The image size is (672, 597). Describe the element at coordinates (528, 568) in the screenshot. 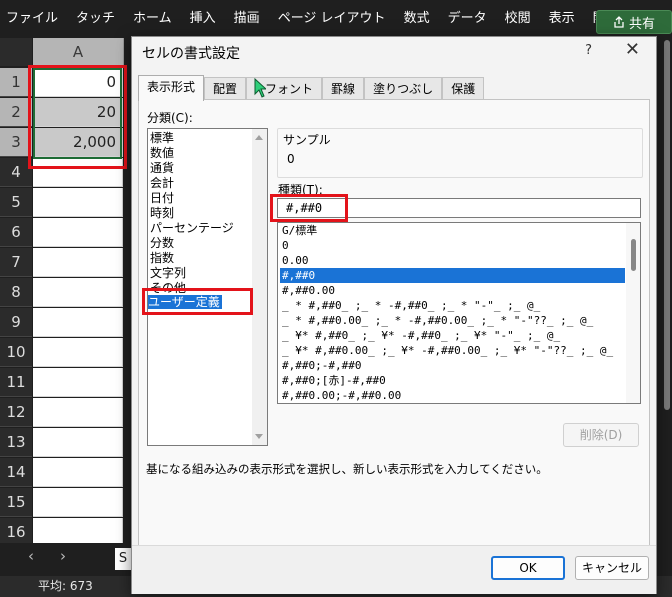

I see `ok-button: OK` at that location.